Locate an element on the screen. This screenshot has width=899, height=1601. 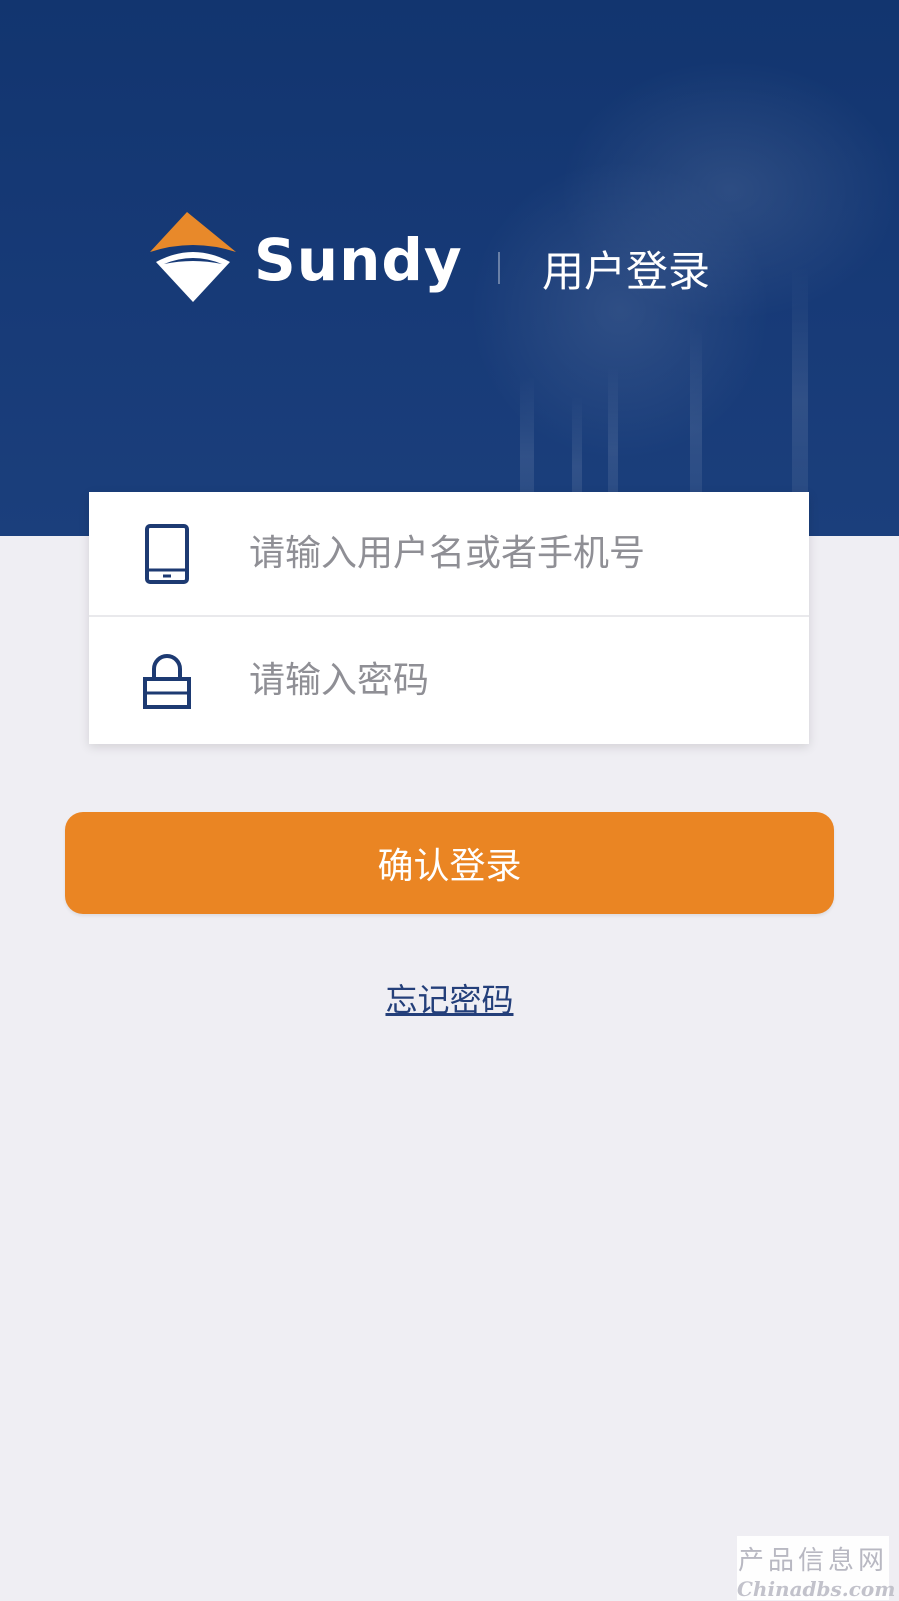
lock-icon is located at coordinates (167, 681).